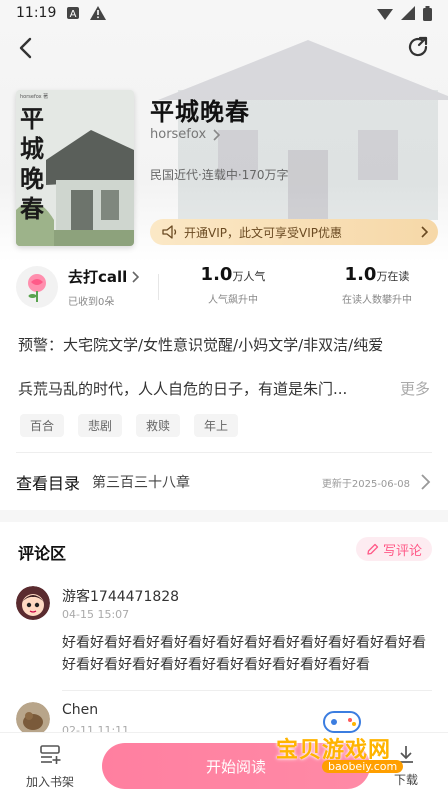 This screenshot has width=448, height=798. What do you see at coordinates (224, 482) in the screenshot?
I see `table-of-contents-row: 查看目录 第三百三十八章 更新于2025-06-08` at bounding box center [224, 482].